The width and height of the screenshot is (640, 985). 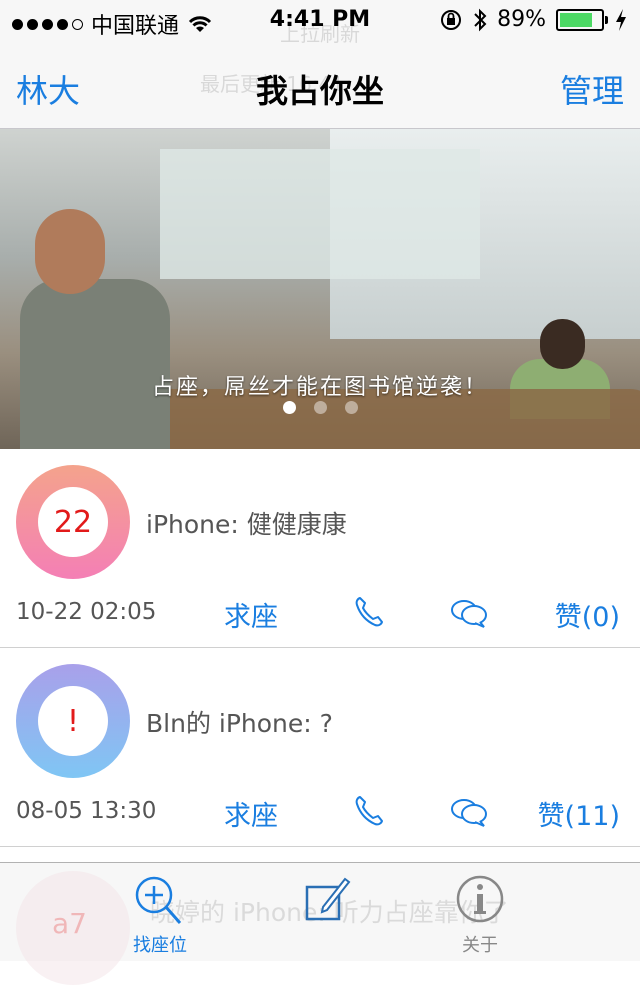 I want to click on like-button: 赞(11), so click(x=579, y=813).